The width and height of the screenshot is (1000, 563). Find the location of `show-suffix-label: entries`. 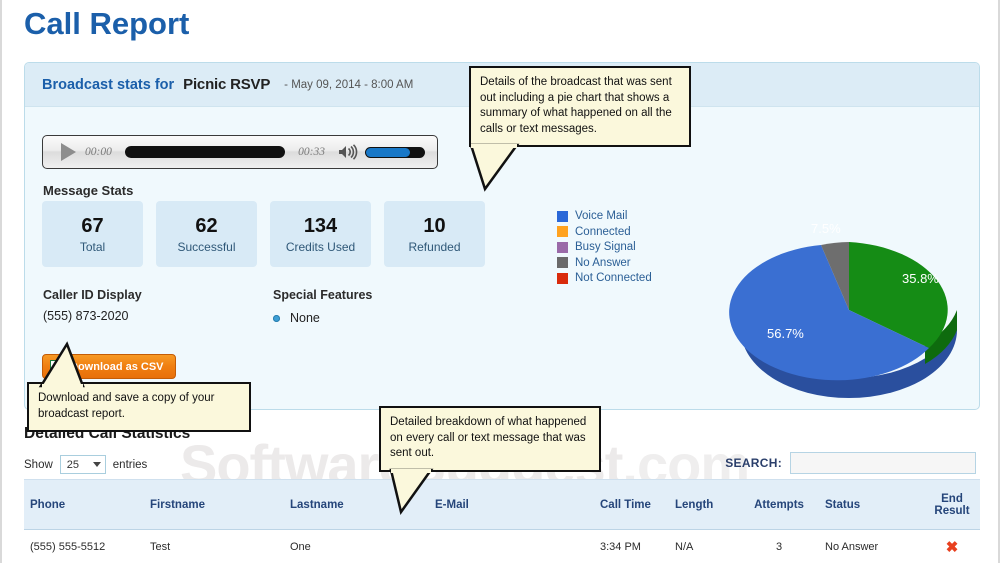

show-suffix-label: entries is located at coordinates (130, 464).